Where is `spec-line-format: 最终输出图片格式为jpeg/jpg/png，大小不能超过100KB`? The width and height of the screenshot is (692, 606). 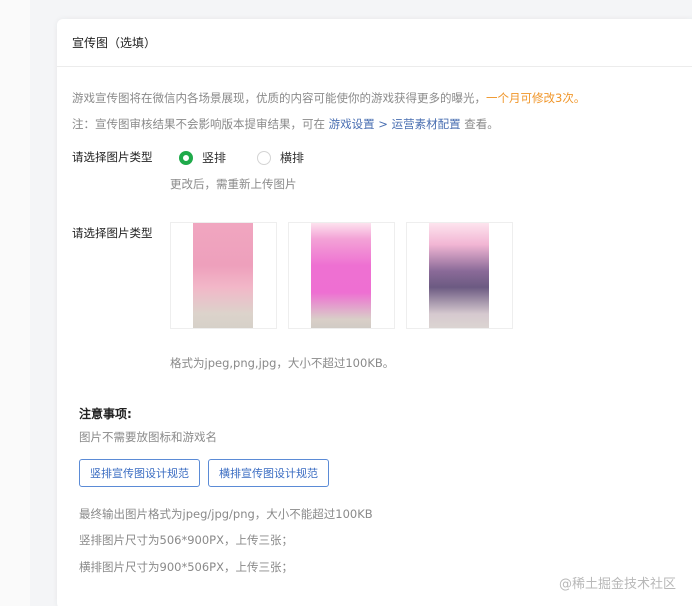 spec-line-format: 最终输出图片格式为jpeg/jpg/png，大小不能超过100KB is located at coordinates (226, 514).